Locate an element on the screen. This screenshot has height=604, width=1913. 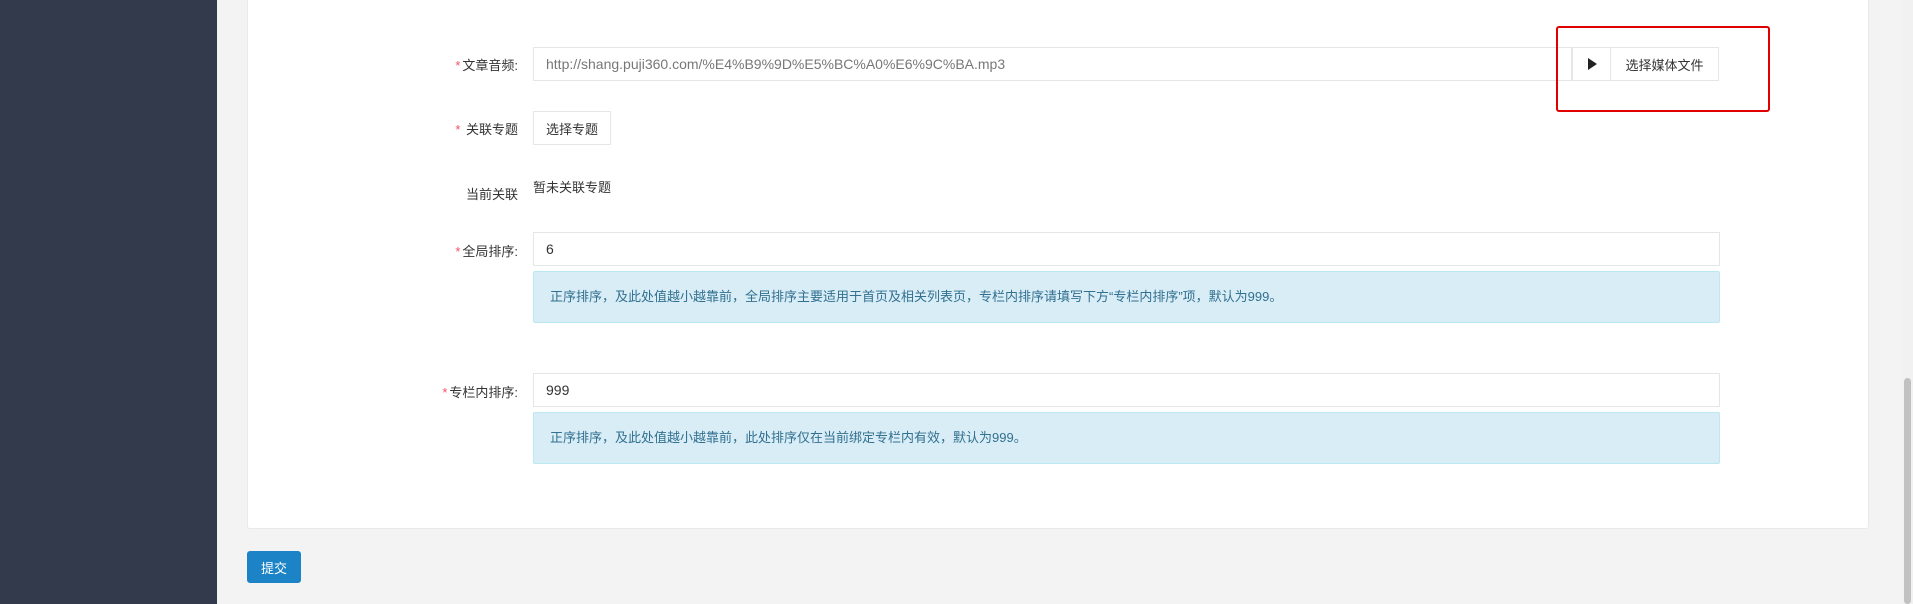
current-label: 当前关联 is located at coordinates (491, 194).